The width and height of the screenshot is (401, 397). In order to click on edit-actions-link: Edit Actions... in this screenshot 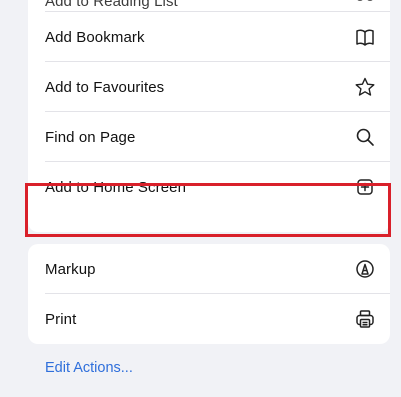, I will do `click(89, 368)`.